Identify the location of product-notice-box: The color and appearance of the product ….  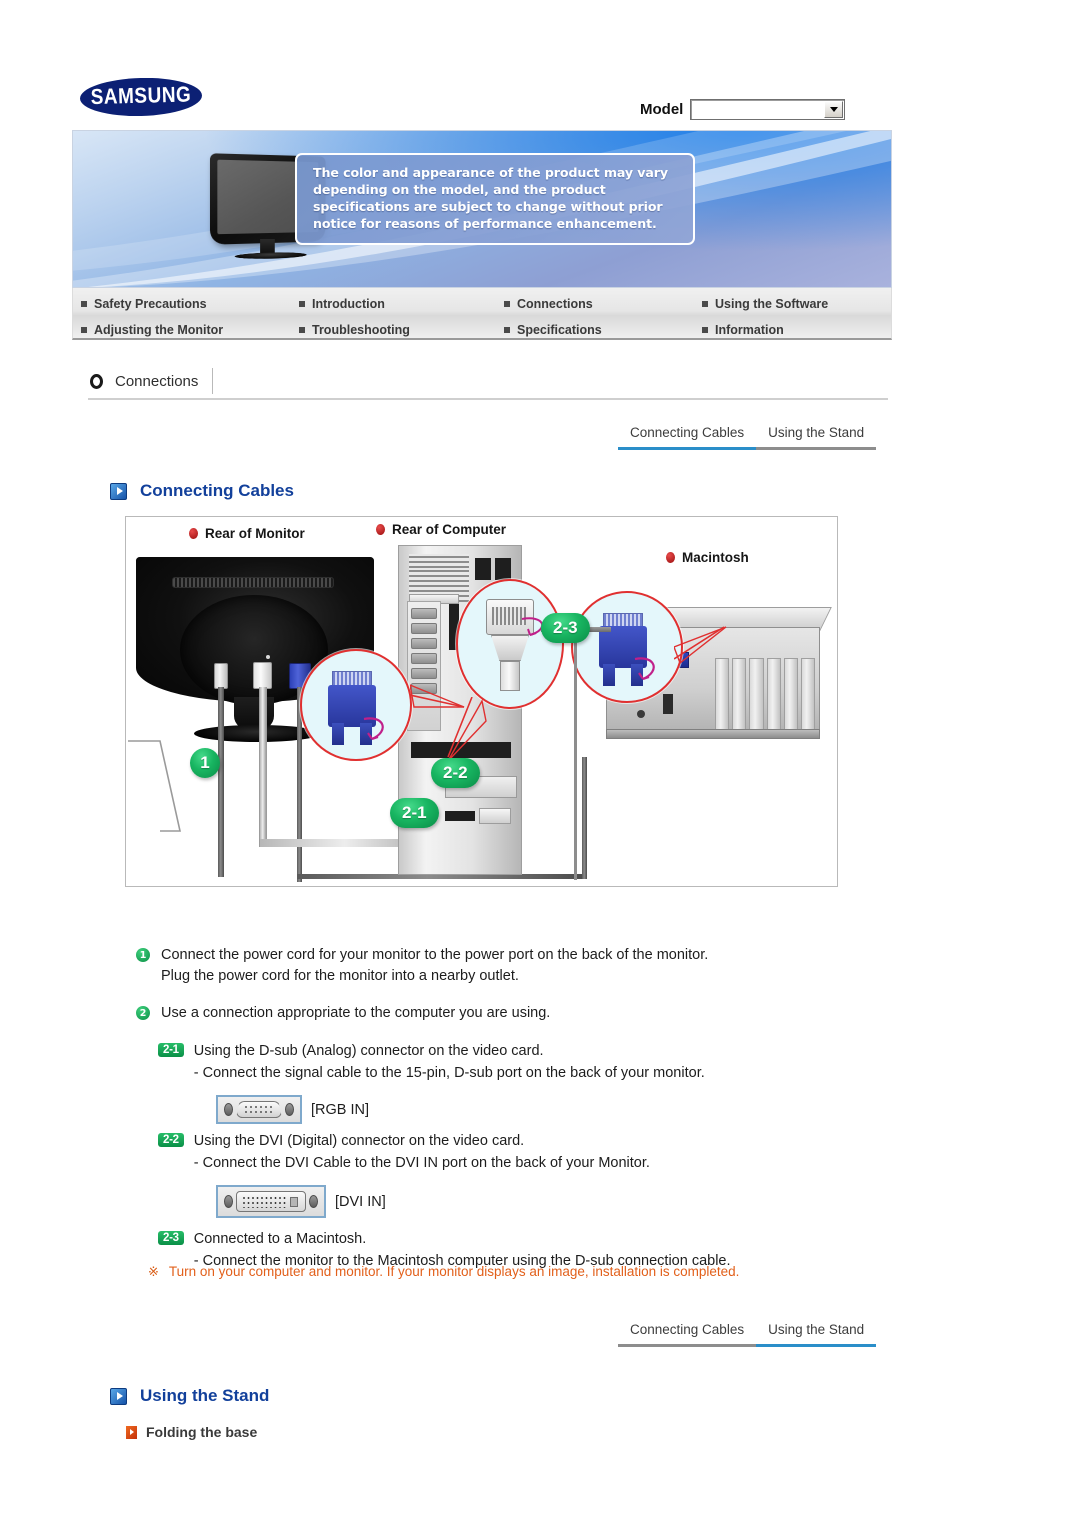
(495, 199).